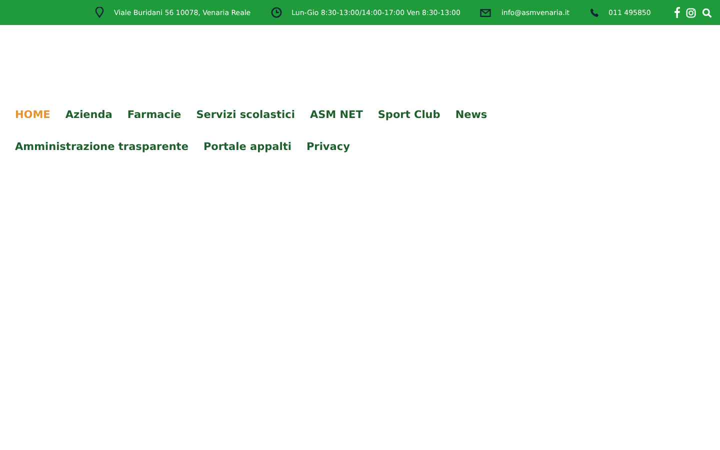 The image size is (720, 450). I want to click on menu-link: Farmacie, so click(154, 115).